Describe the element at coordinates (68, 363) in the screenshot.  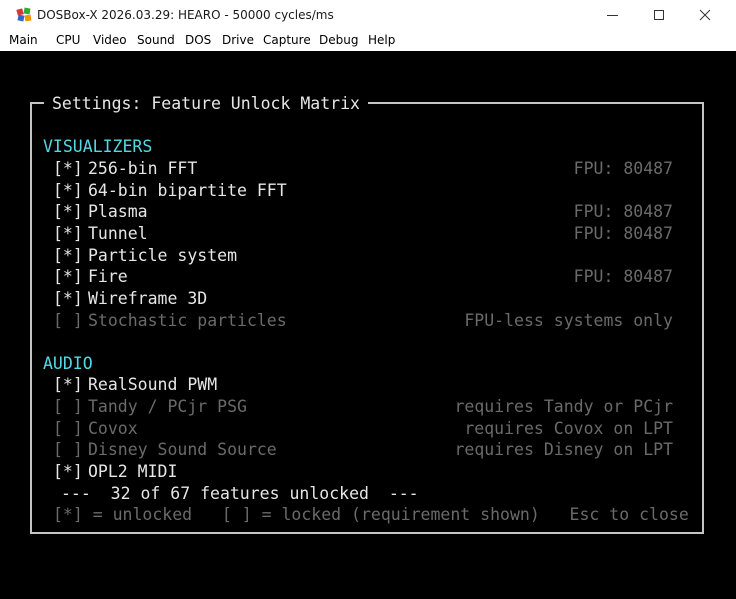
I see `section-heading-audio: AUDIO` at that location.